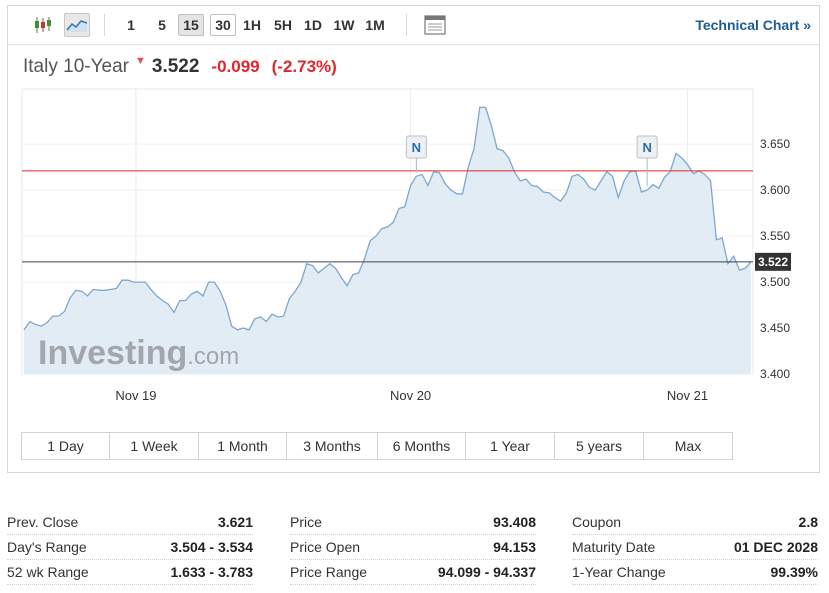 The image size is (829, 593). Describe the element at coordinates (619, 572) in the screenshot. I see `stat-label: 1-Year Change` at that location.